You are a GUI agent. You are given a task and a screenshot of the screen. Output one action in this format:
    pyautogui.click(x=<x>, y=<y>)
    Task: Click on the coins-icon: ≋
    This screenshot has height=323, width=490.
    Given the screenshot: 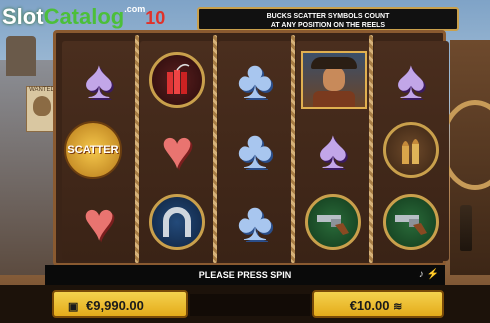 What is the action you would take?
    pyautogui.click(x=398, y=307)
    